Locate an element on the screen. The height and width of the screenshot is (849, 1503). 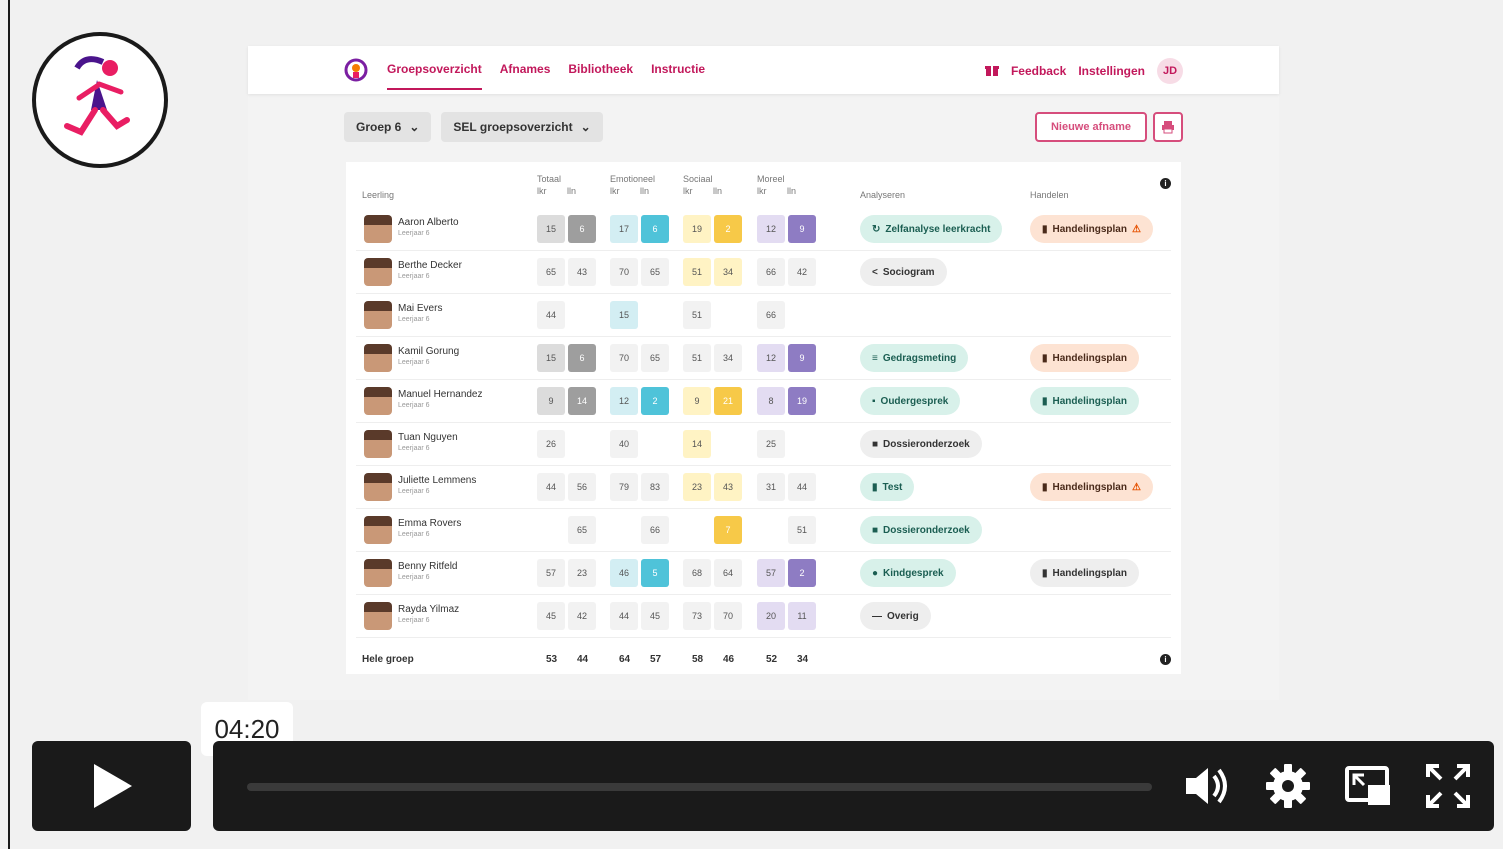
student-name: Kamil Gorung is located at coordinates (428, 351).